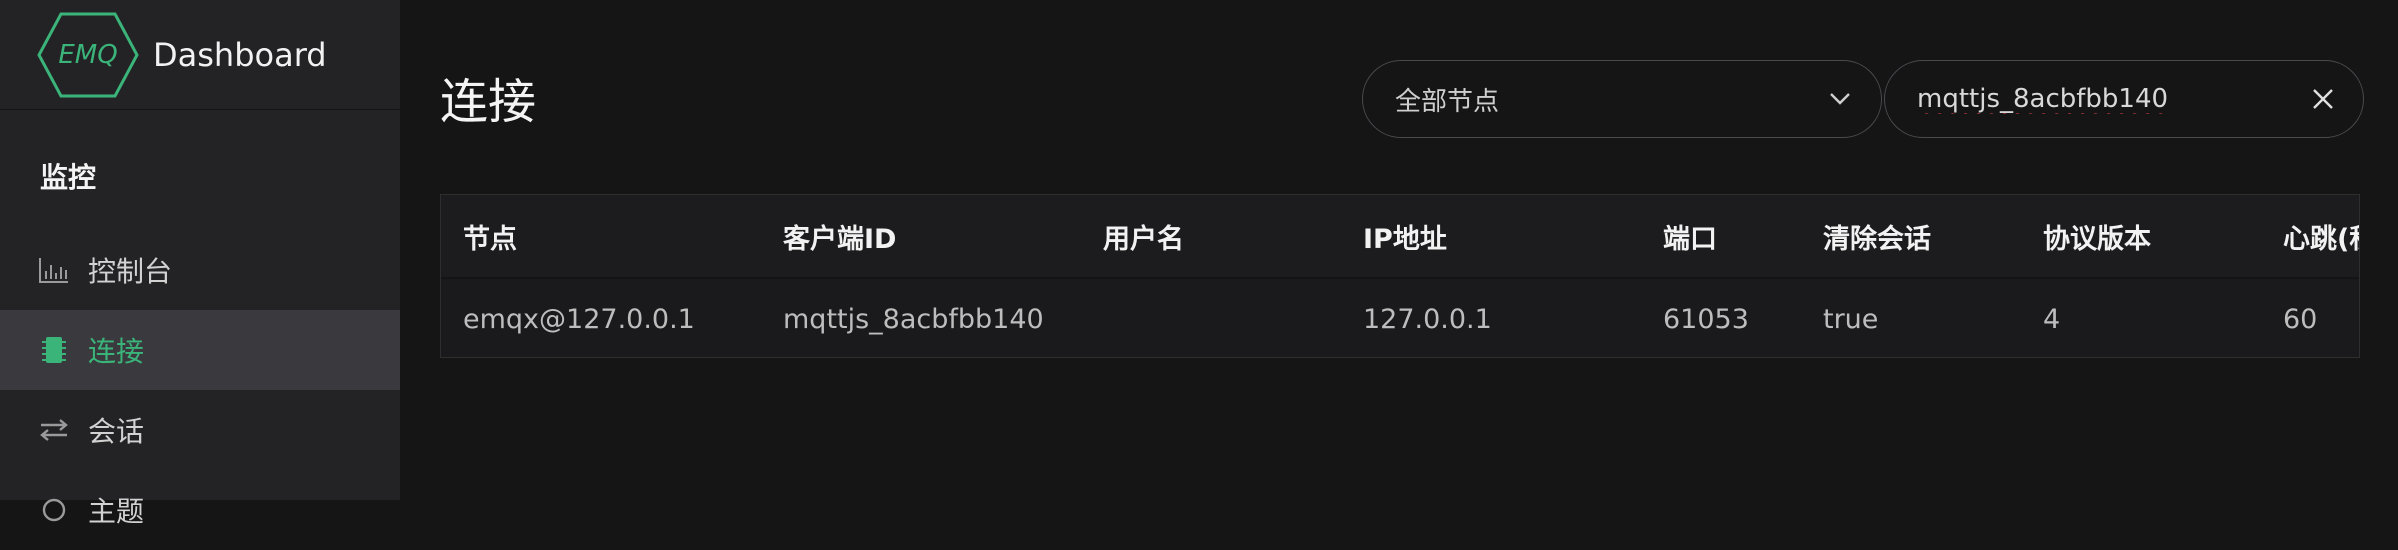 The height and width of the screenshot is (550, 2398). Describe the element at coordinates (54, 350) in the screenshot. I see `chip-icon` at that location.